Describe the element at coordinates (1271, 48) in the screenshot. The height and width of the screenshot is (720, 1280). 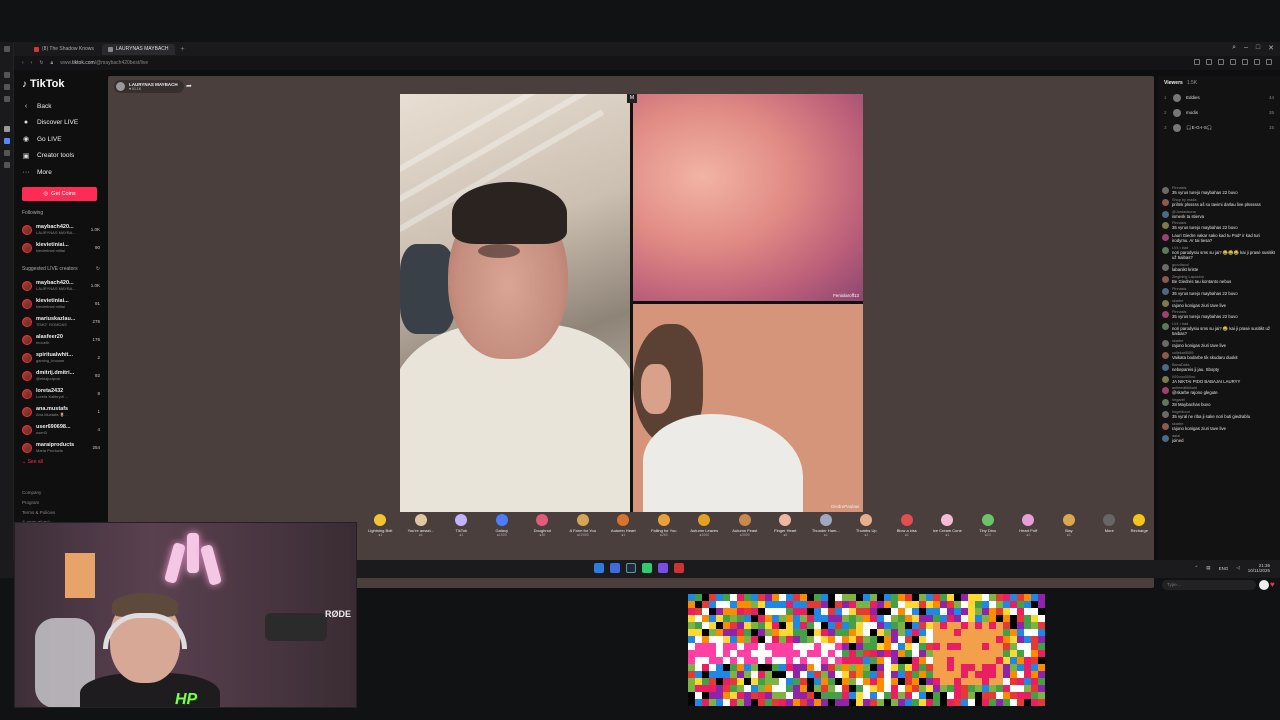
I see `close-icon: ✕` at that location.